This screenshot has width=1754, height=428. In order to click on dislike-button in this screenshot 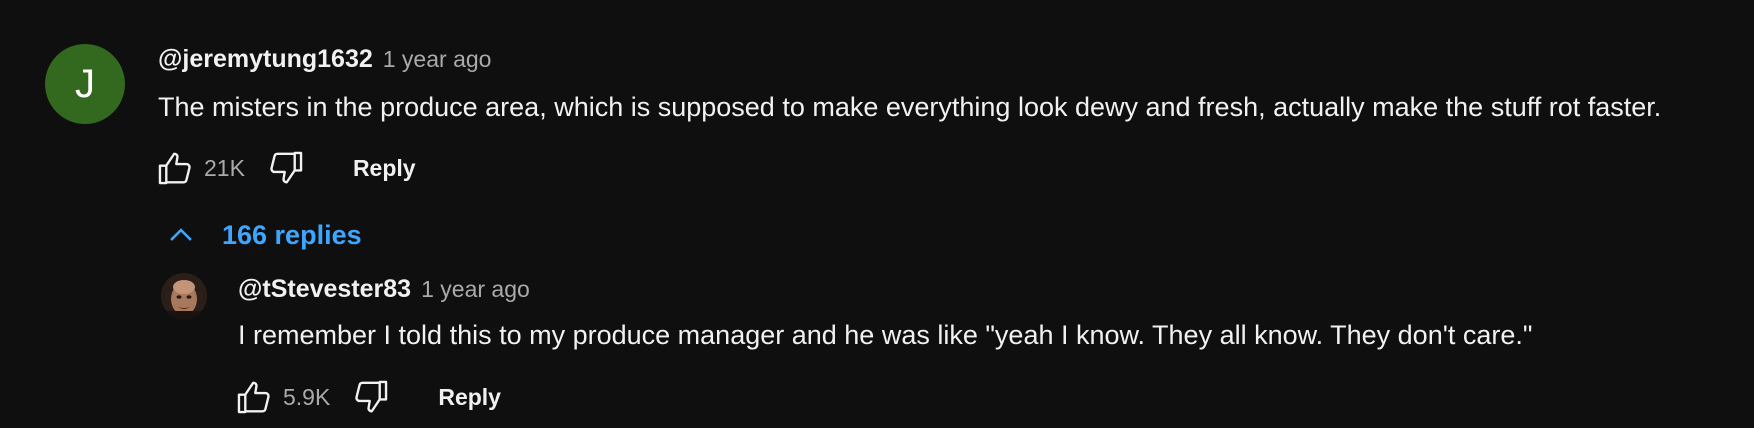, I will do `click(286, 168)`.